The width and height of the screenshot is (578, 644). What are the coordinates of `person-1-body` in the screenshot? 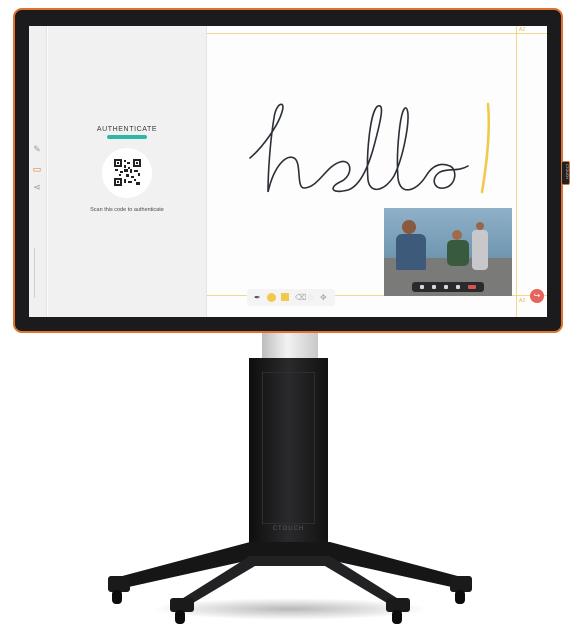 It's located at (411, 252).